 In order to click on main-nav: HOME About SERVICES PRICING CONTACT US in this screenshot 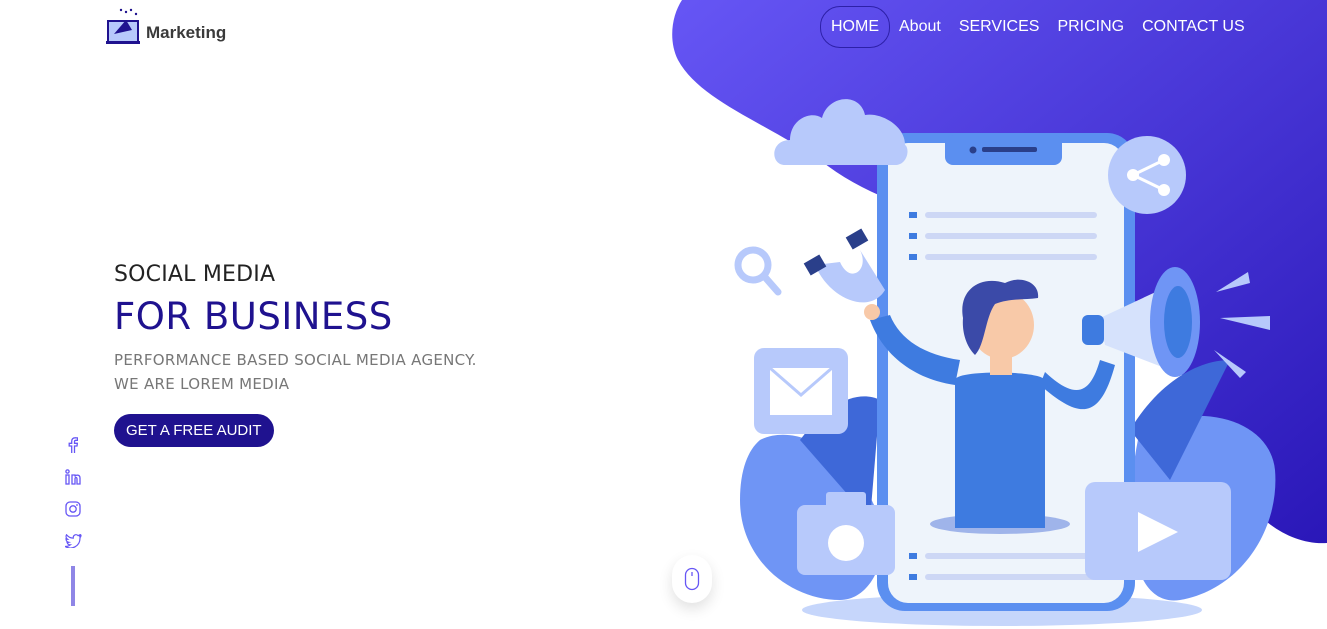, I will do `click(1037, 27)`.